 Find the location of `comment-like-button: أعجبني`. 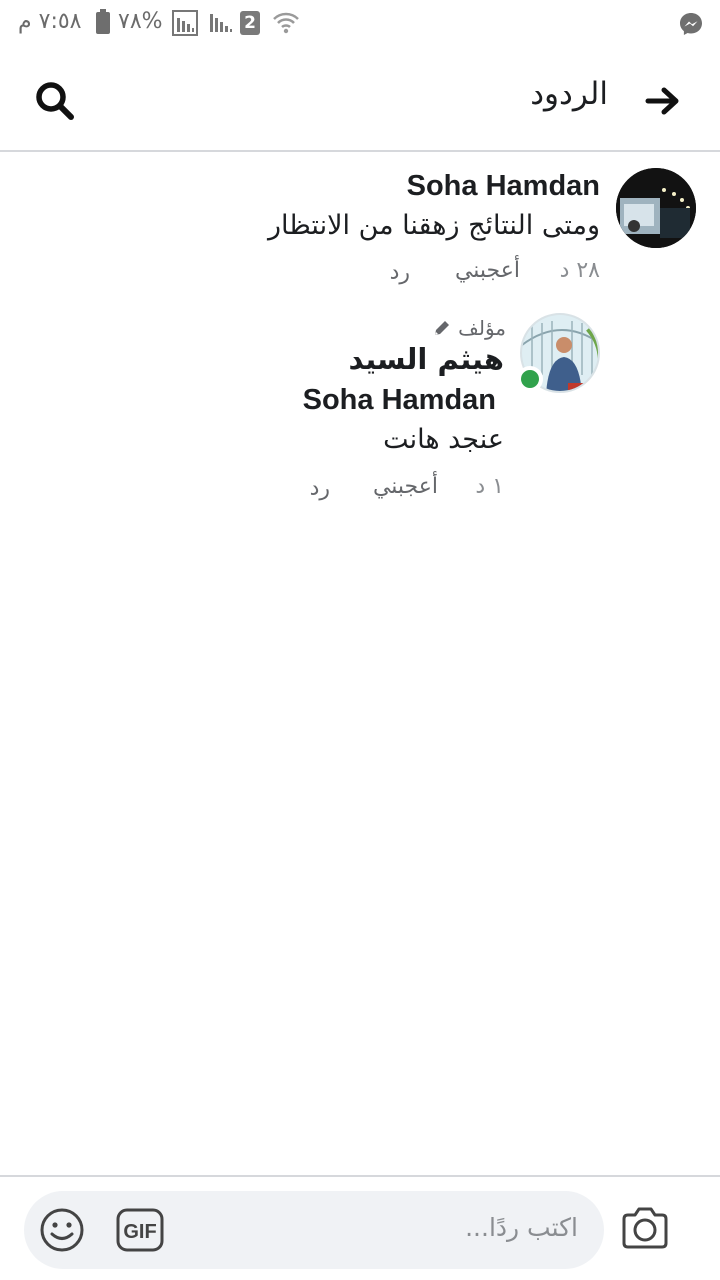

comment-like-button: أعجبني is located at coordinates (487, 270).